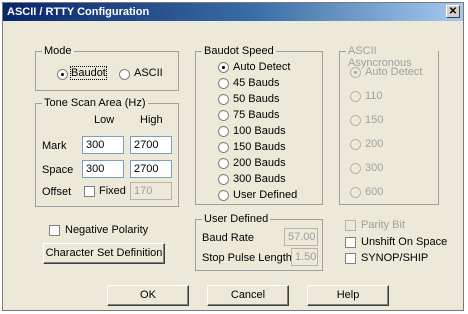  I want to click on high-header: High, so click(151, 120).